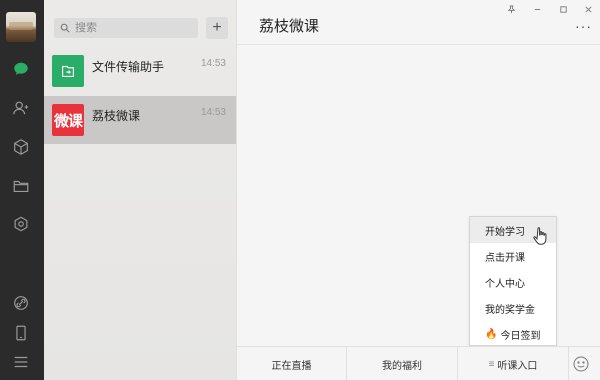  What do you see at coordinates (418, 44) in the screenshot?
I see `header-divider` at bounding box center [418, 44].